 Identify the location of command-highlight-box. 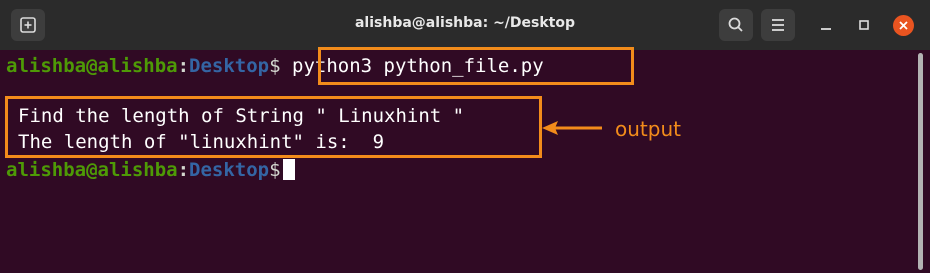
(476, 66).